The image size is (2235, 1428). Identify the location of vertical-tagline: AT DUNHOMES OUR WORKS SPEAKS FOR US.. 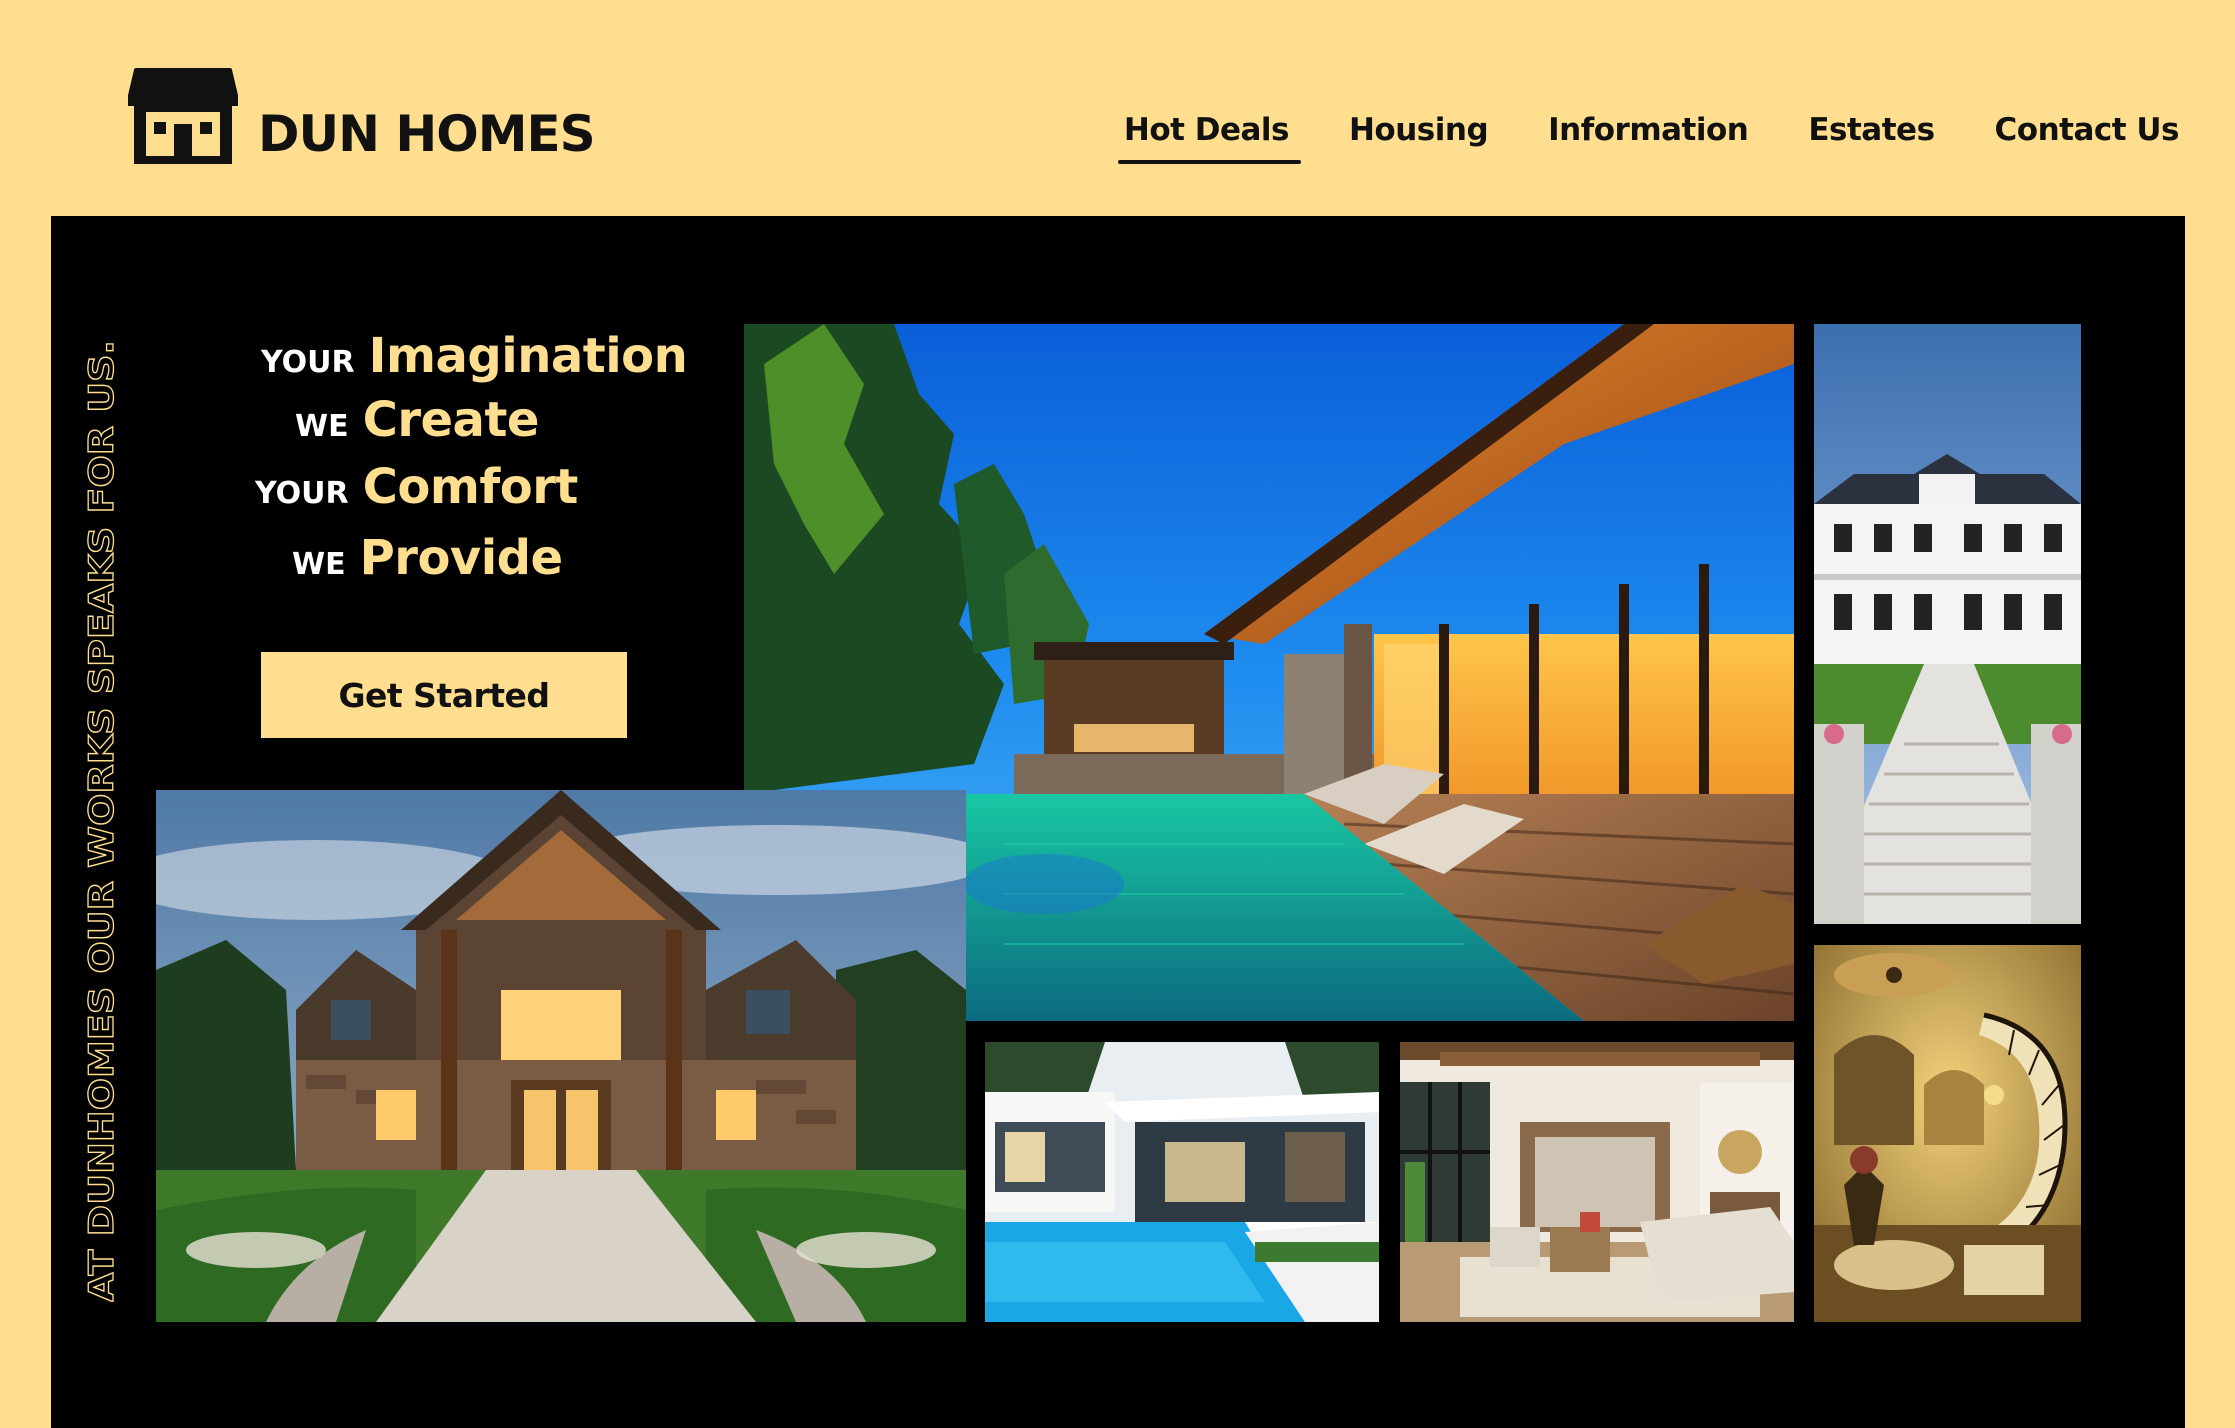
(103, 819).